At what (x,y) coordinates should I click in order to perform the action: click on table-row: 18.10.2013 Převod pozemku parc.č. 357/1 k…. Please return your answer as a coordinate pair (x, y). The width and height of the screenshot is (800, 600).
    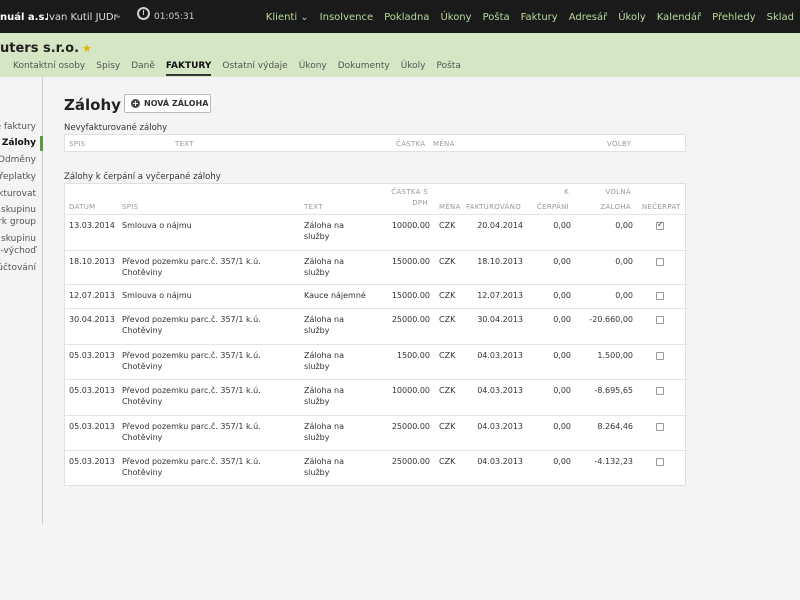
    Looking at the image, I should click on (376, 267).